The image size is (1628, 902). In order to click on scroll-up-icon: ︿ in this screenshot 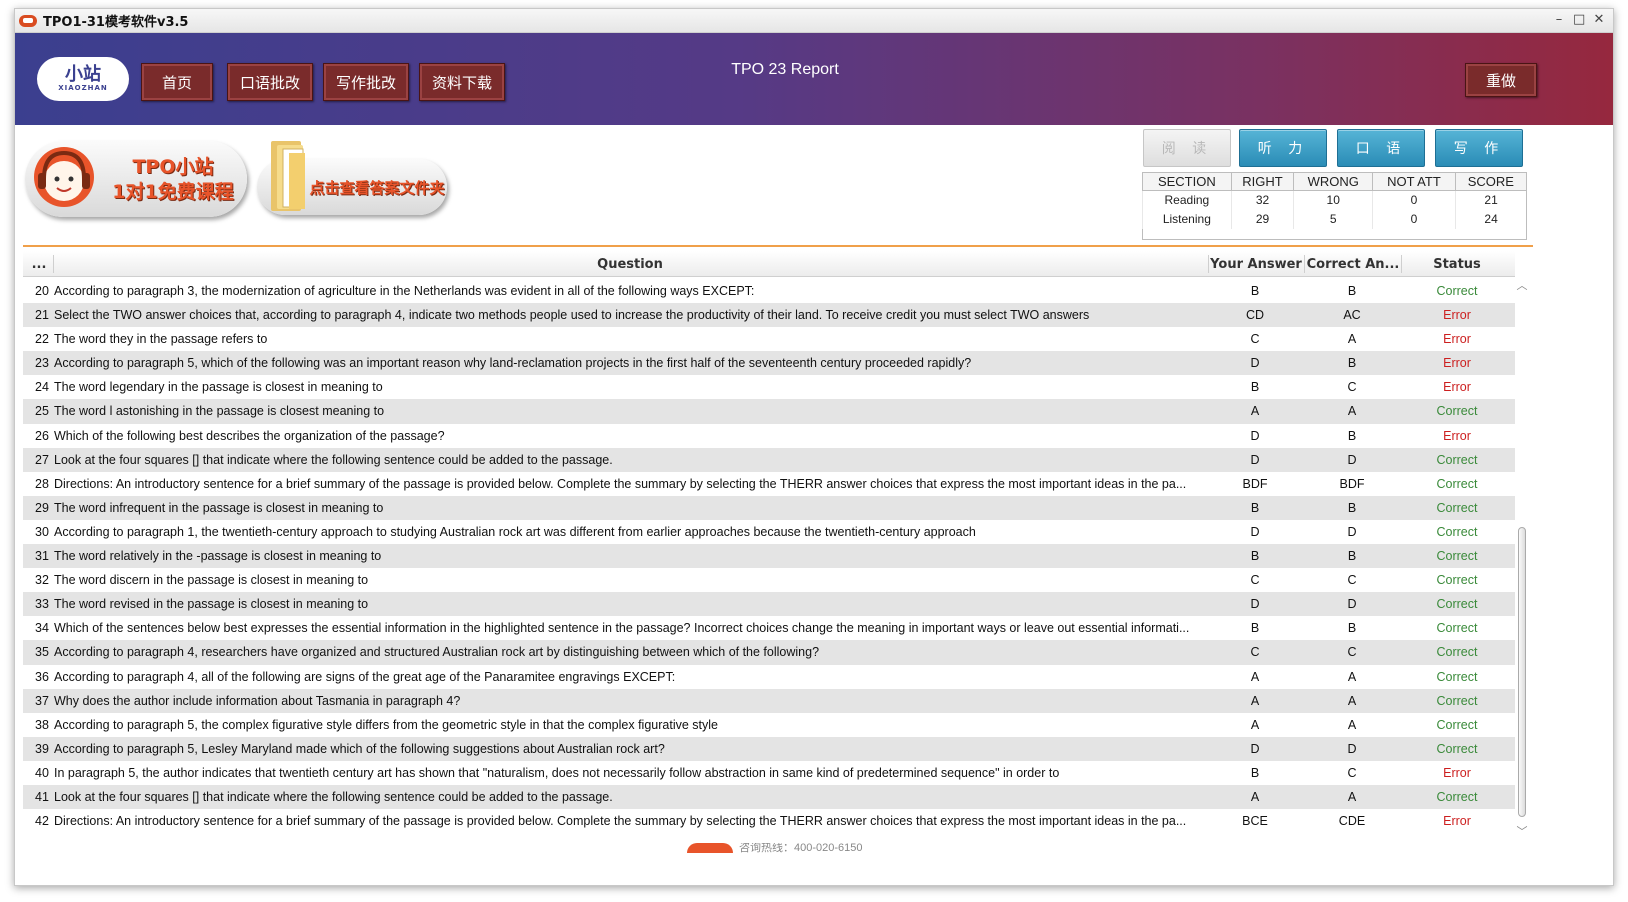, I will do `click(1522, 286)`.